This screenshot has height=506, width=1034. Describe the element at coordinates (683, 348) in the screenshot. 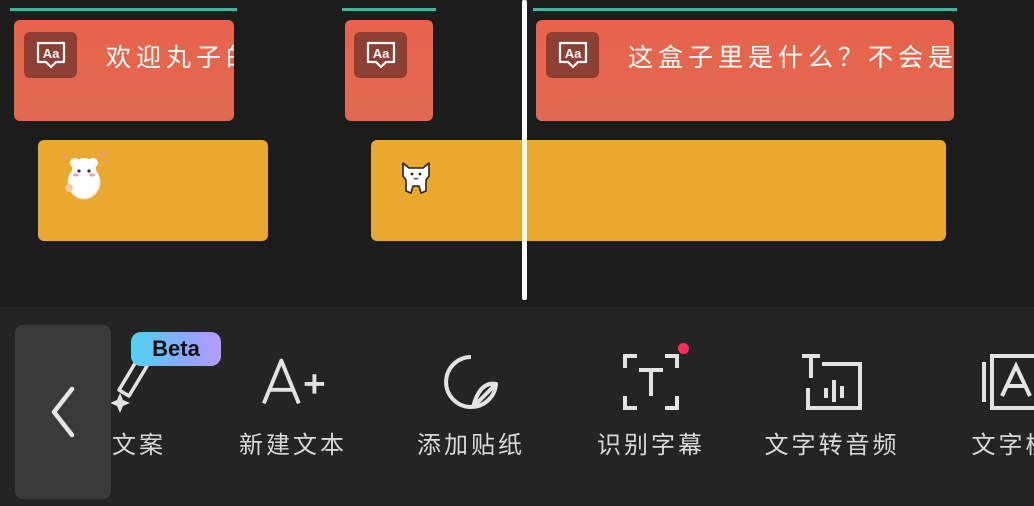

I see `new-badge-dot` at that location.